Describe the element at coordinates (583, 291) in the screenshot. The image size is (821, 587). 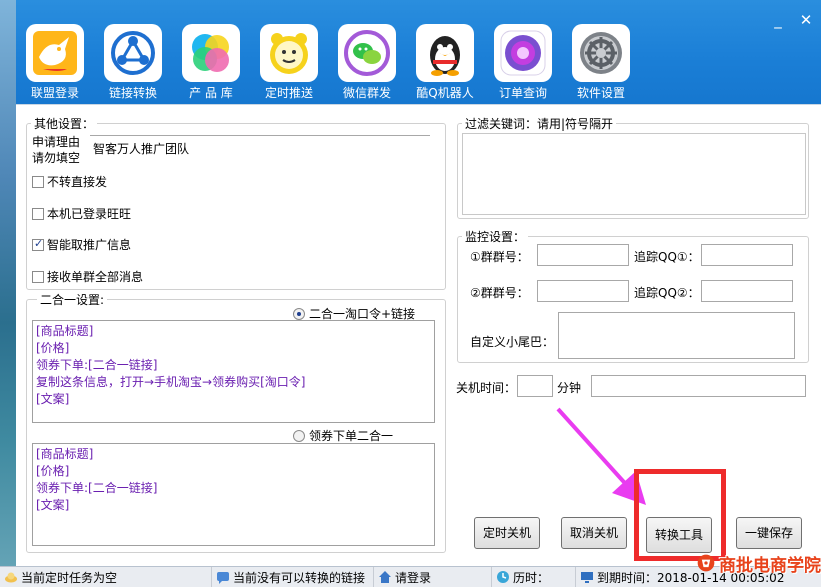
I see `group2-input` at that location.